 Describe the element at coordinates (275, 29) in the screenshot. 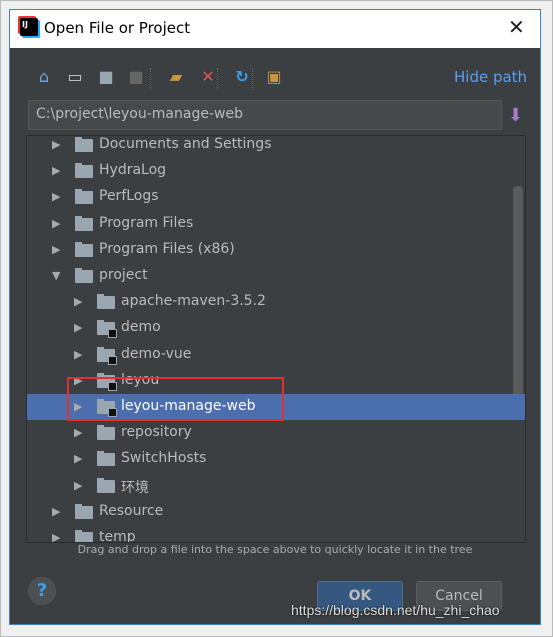

I see `title-bar: IJ Open File or Project ✕` at that location.